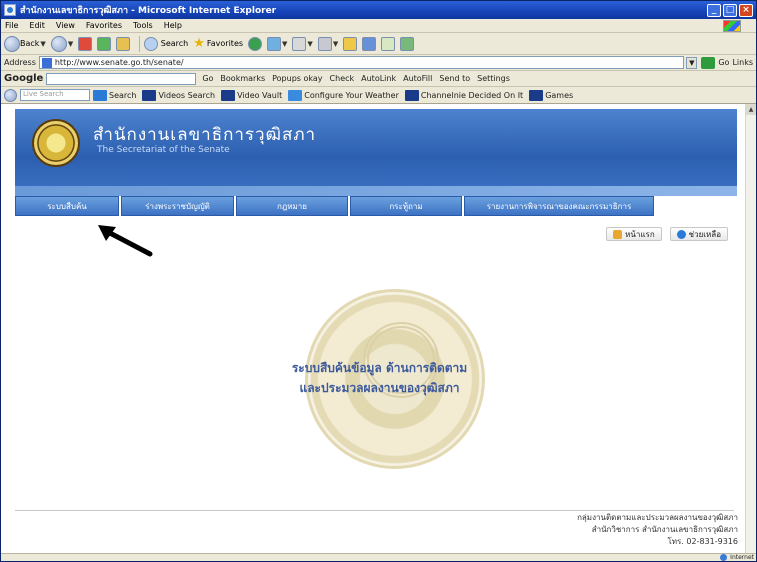  I want to click on links-button: Links, so click(742, 62).